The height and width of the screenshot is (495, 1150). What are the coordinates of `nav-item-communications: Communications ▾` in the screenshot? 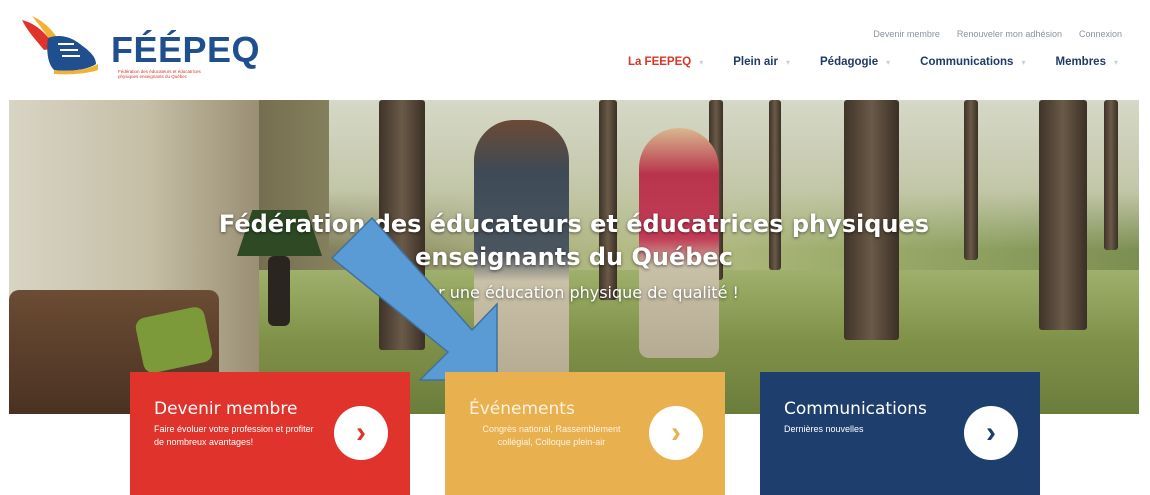 It's located at (972, 62).